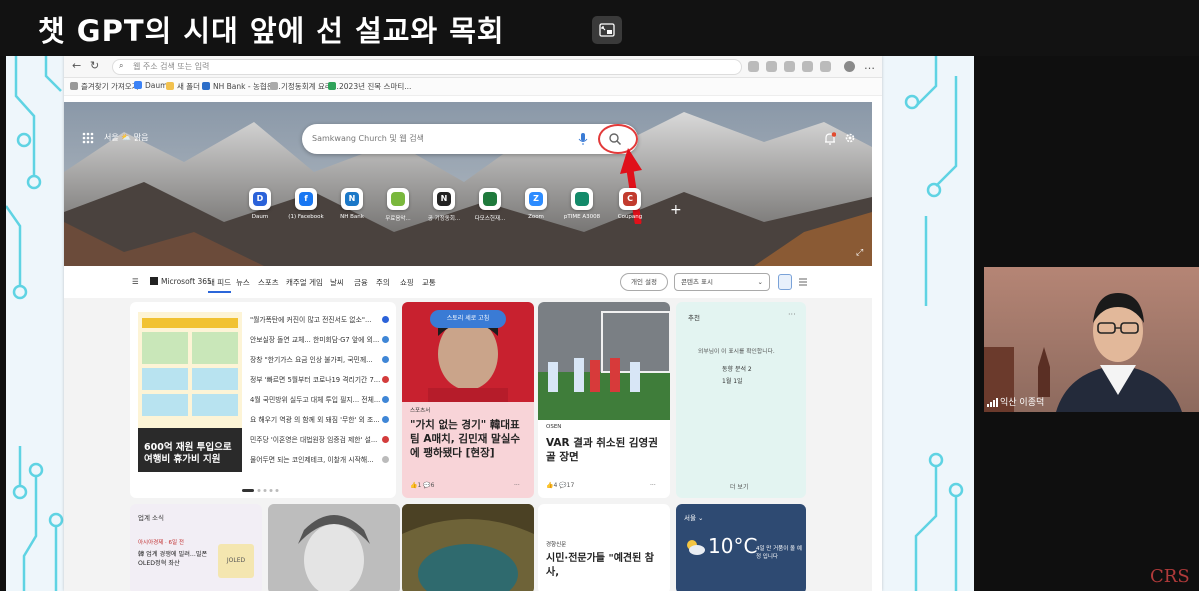  What do you see at coordinates (407, 282) in the screenshot?
I see `tab-shopping: 쇼핑` at bounding box center [407, 282].